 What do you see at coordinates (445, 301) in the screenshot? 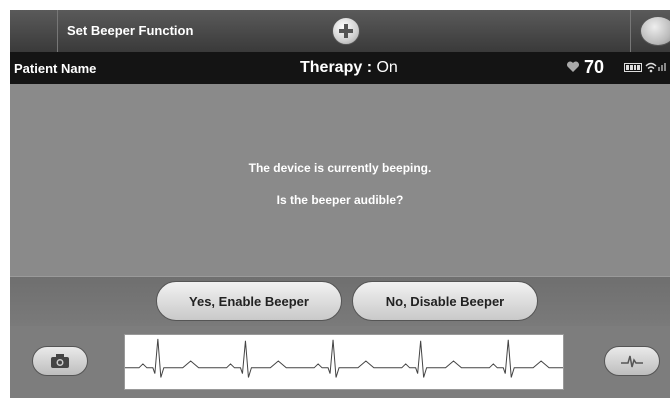
I see `disable-beeper-button: No, Disable Beeper` at bounding box center [445, 301].